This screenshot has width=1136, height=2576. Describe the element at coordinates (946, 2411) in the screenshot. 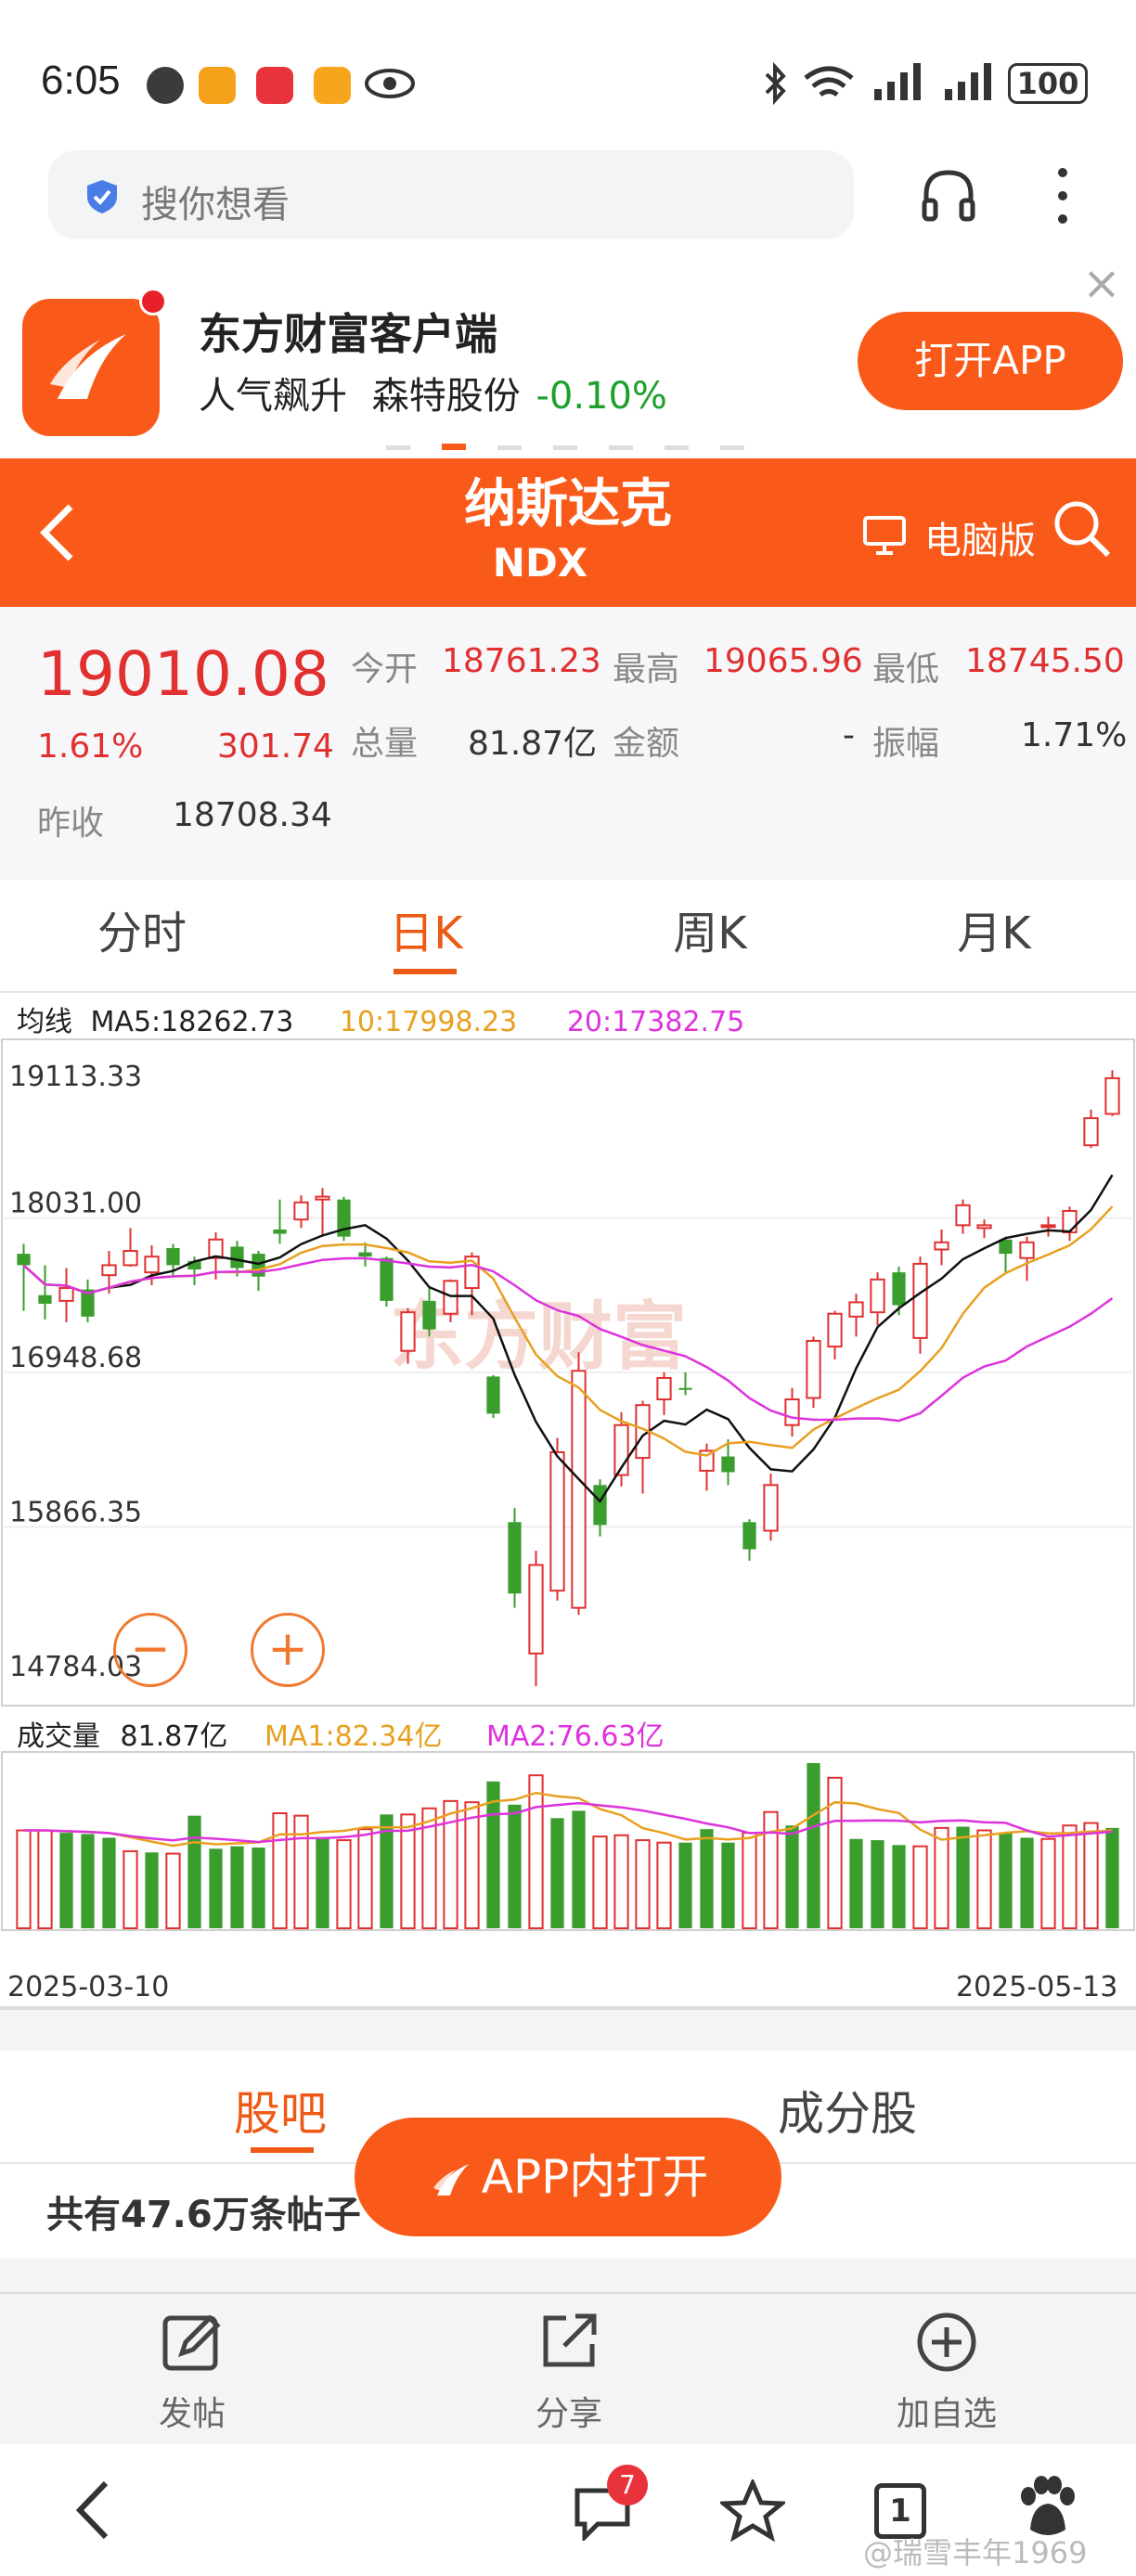

I see `add-watchlist-label: 加自选` at that location.